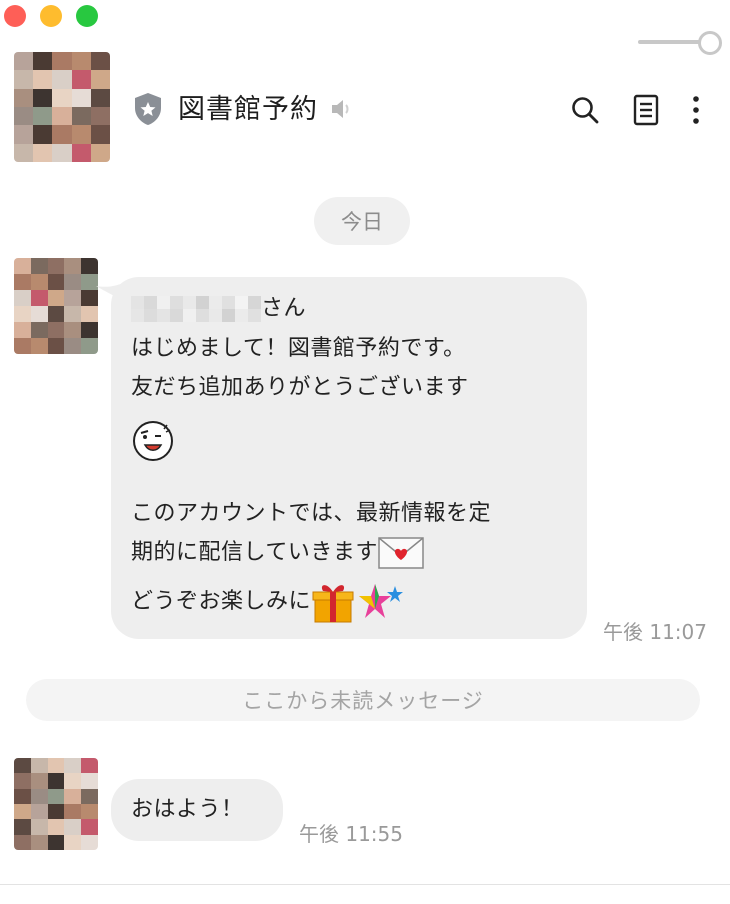  I want to click on message-bubble: おはよう！, so click(197, 810).